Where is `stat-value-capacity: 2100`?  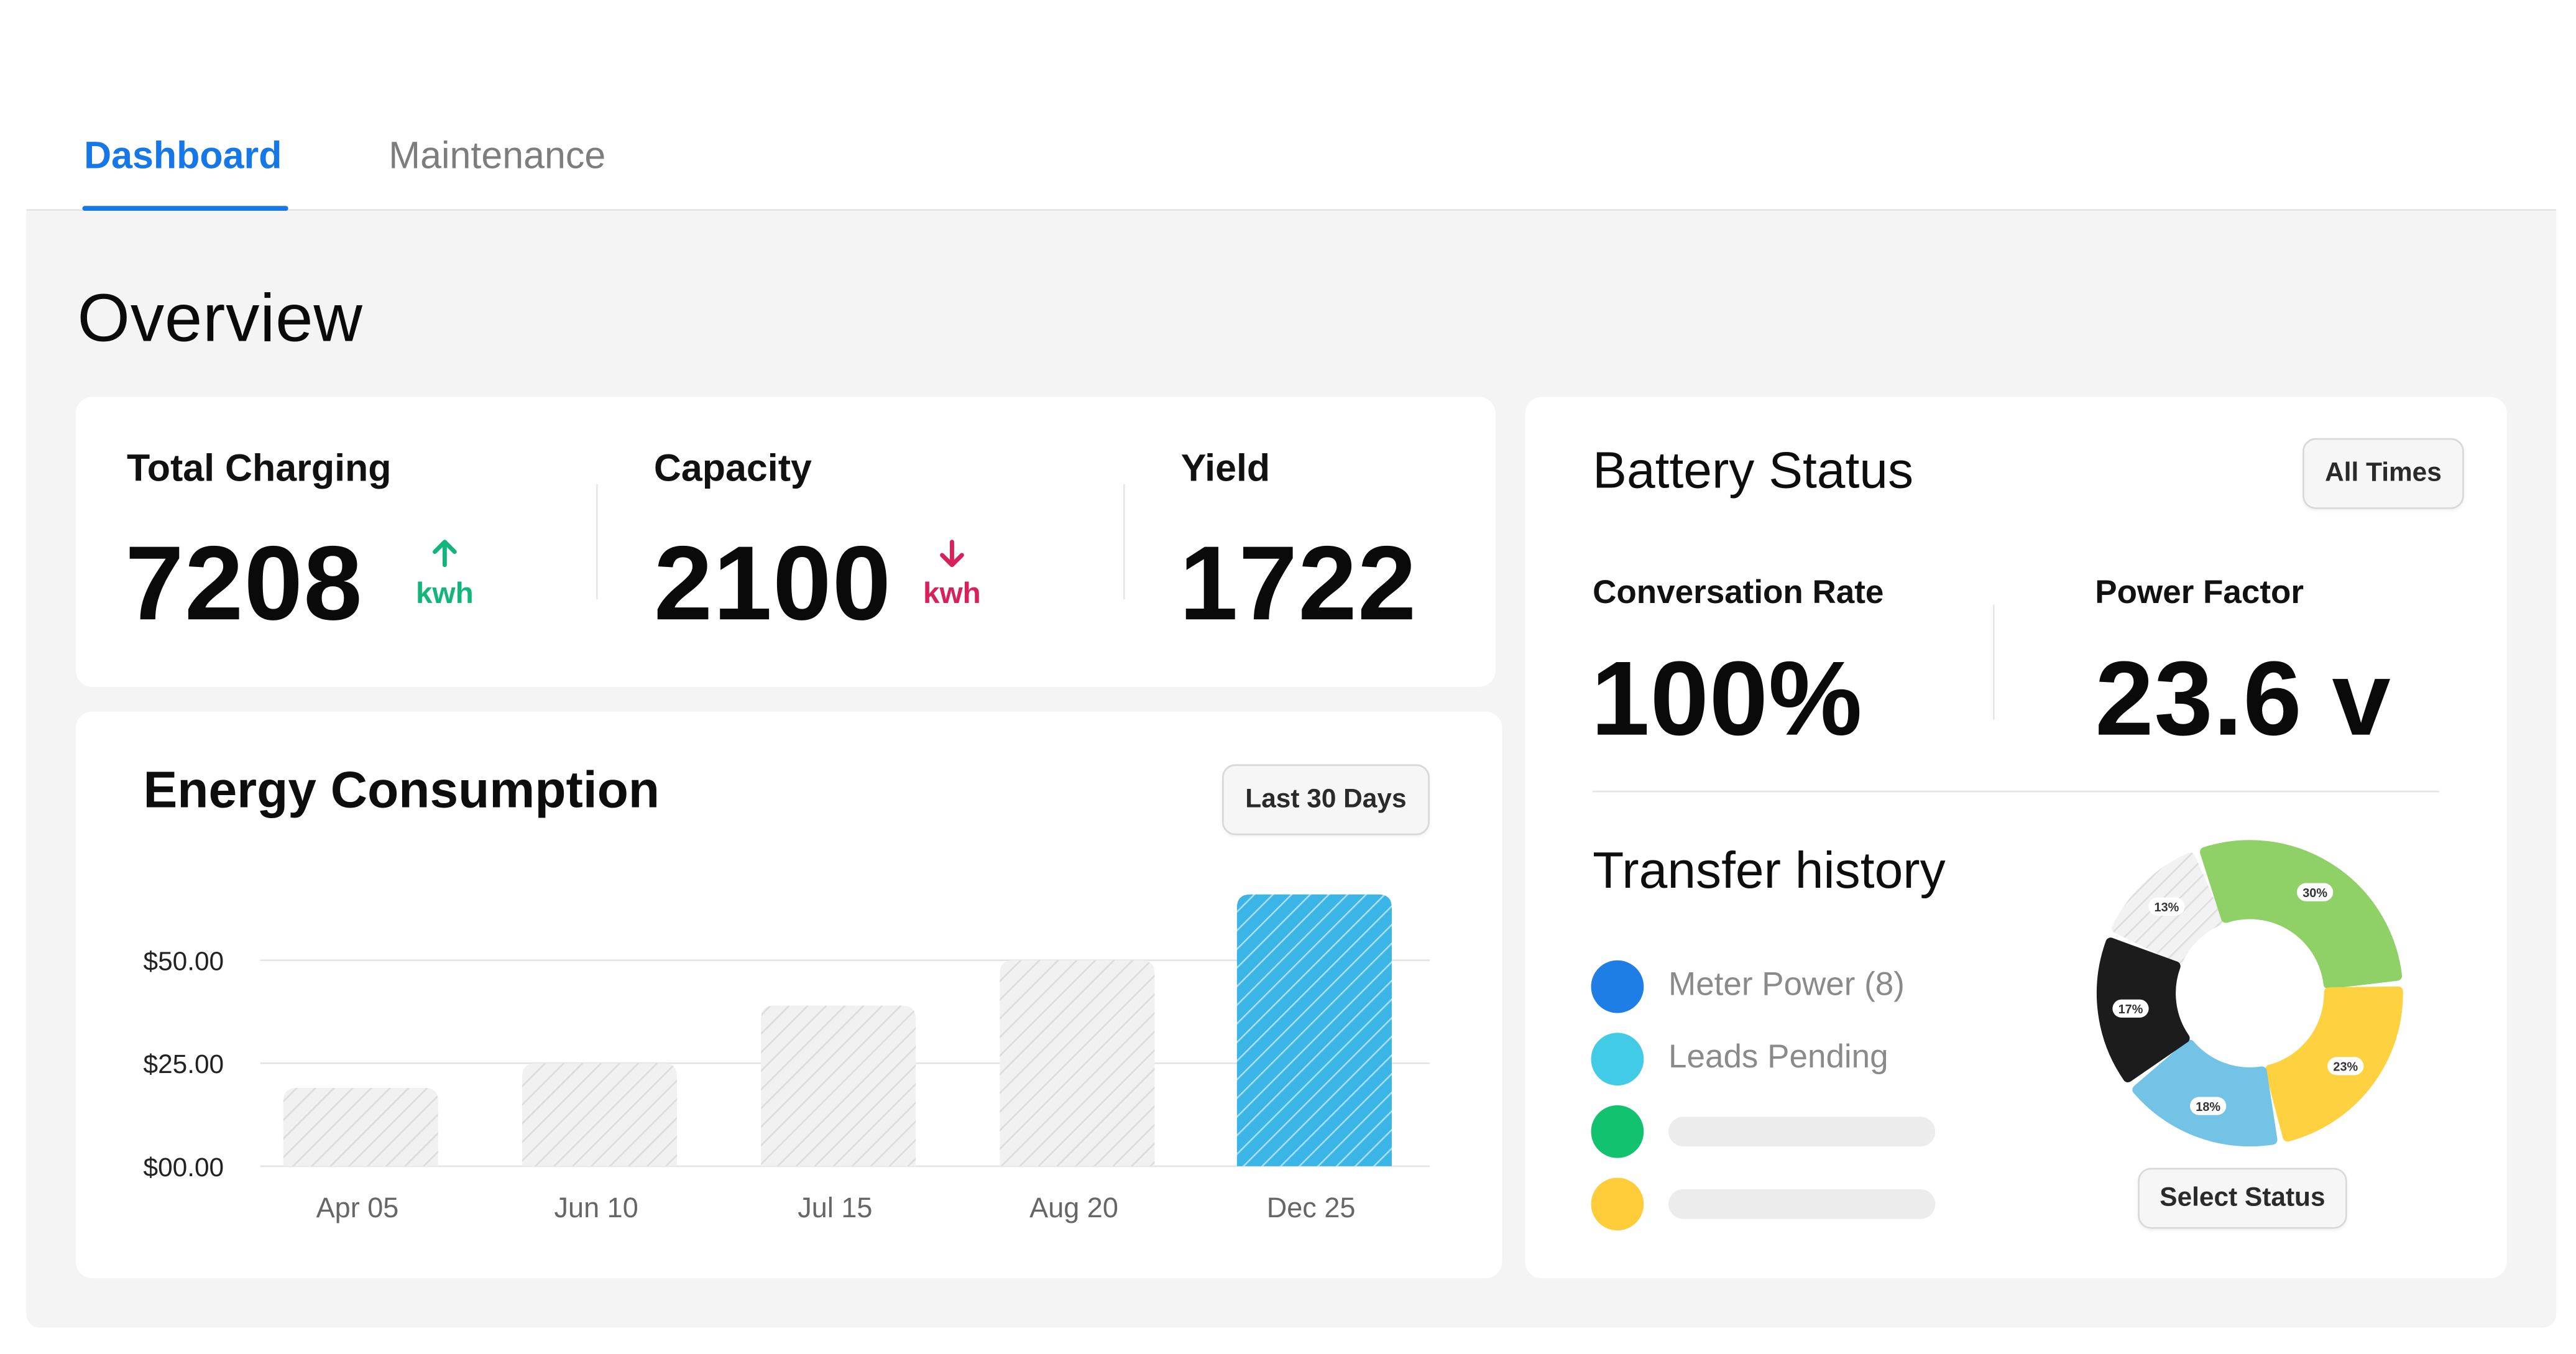 stat-value-capacity: 2100 is located at coordinates (772, 583).